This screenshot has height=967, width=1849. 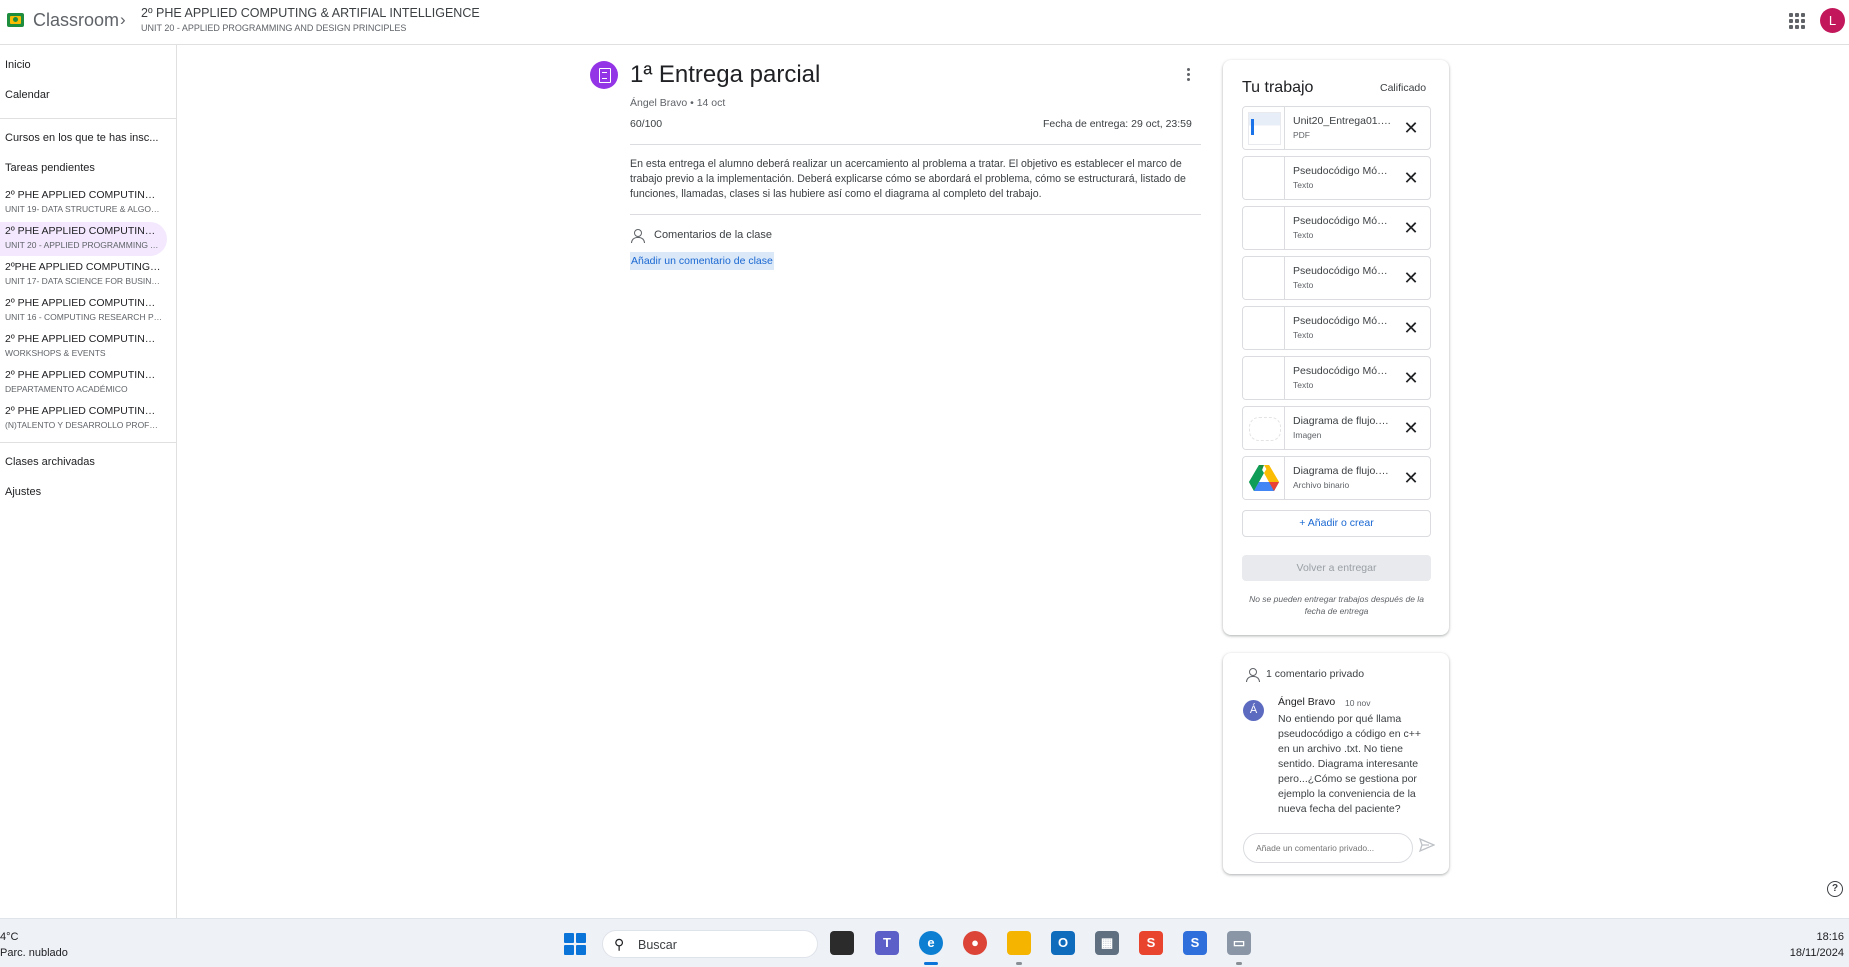 What do you see at coordinates (9, 937) in the screenshot?
I see `weather-temperature: 4°C` at bounding box center [9, 937].